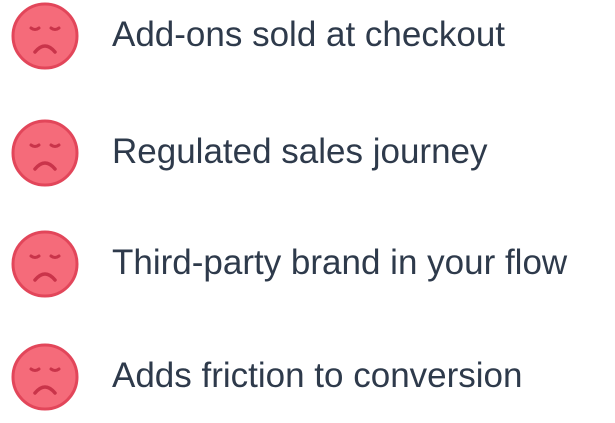 Image resolution: width=615 pixels, height=423 pixels. Describe the element at coordinates (300, 151) in the screenshot. I see `item-label: Regulated sales journey` at that location.